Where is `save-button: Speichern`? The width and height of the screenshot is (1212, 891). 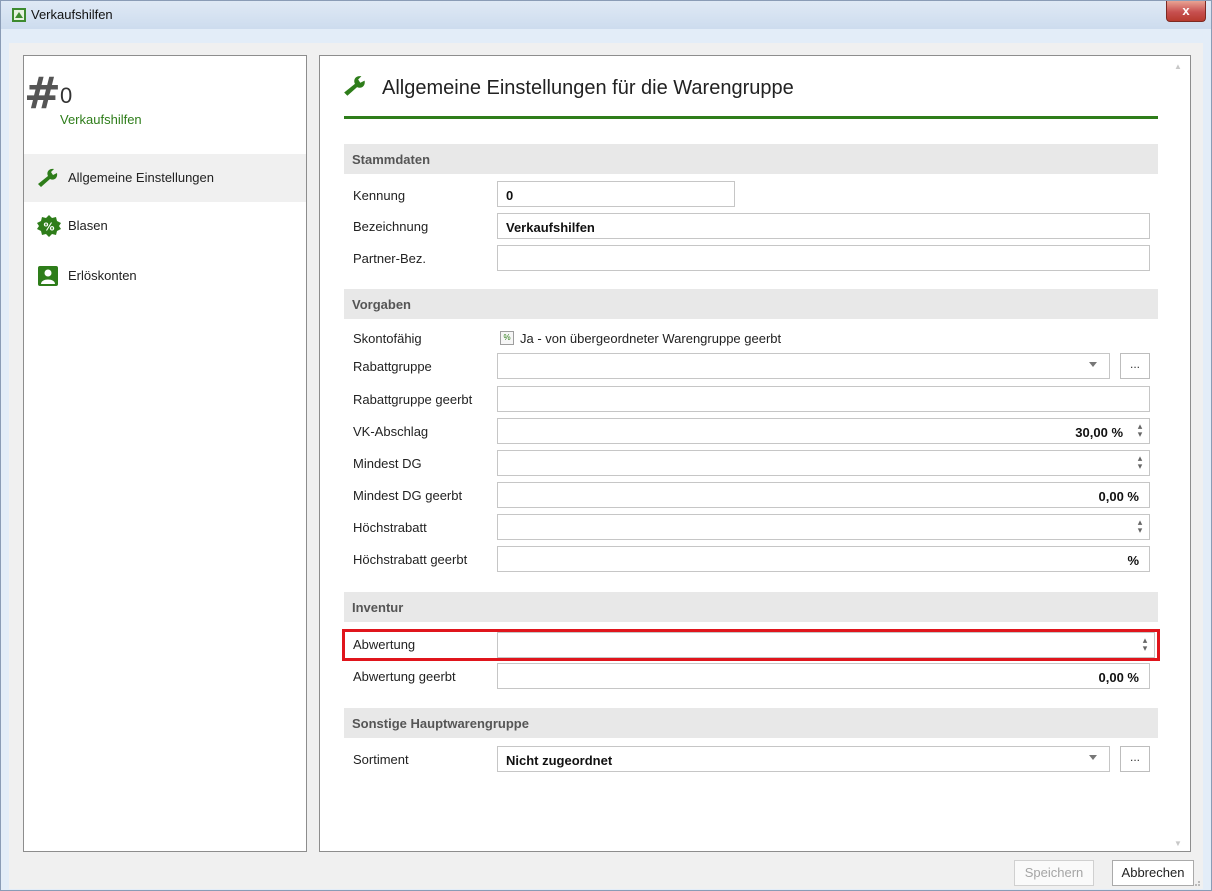 save-button: Speichern is located at coordinates (1054, 873).